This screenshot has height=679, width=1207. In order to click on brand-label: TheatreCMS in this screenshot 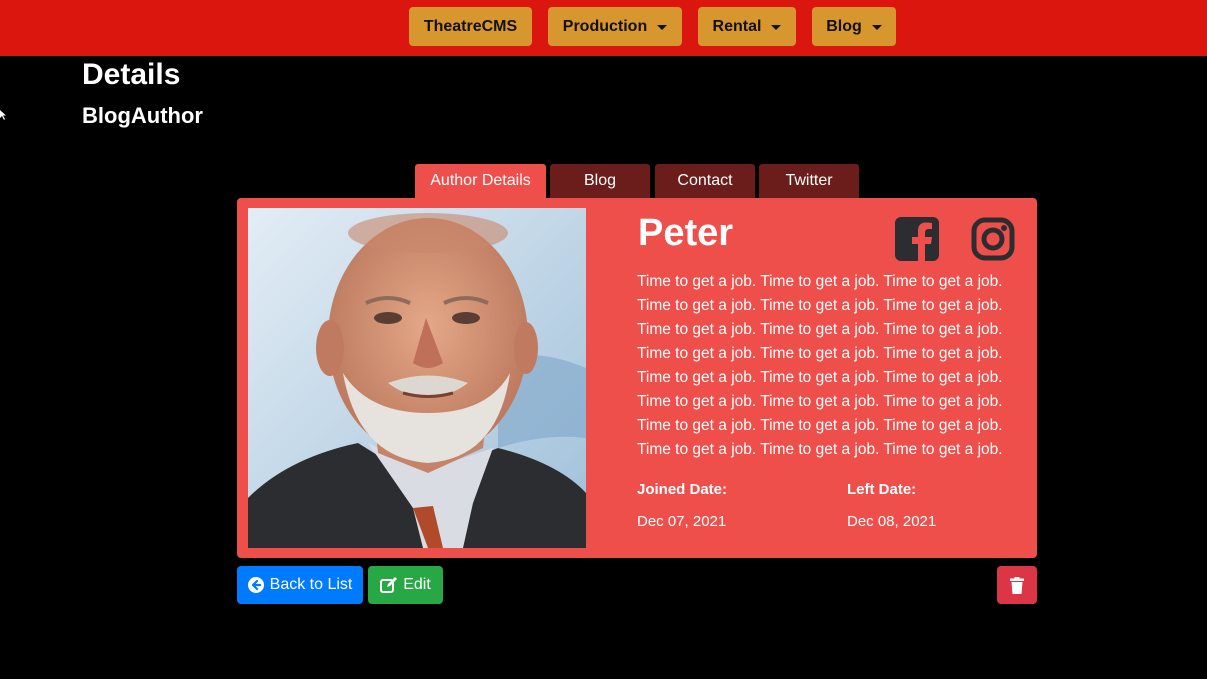, I will do `click(470, 26)`.